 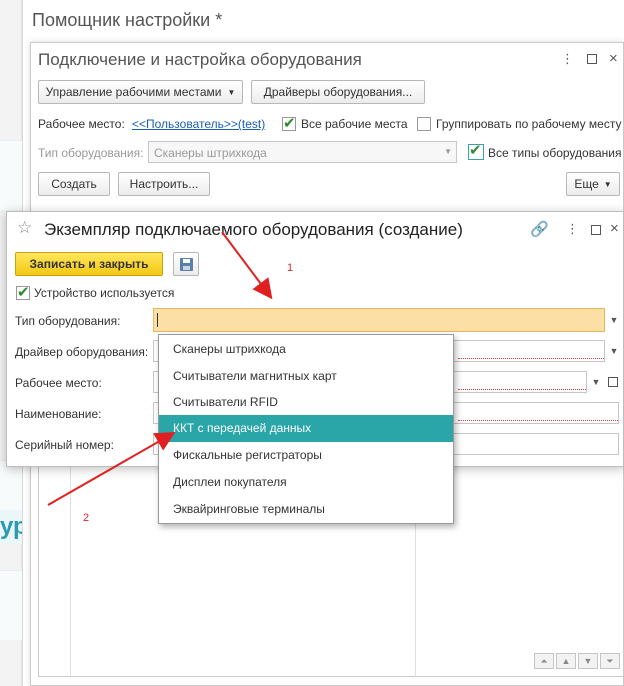 I want to click on annotation-2: 2, so click(x=86, y=518).